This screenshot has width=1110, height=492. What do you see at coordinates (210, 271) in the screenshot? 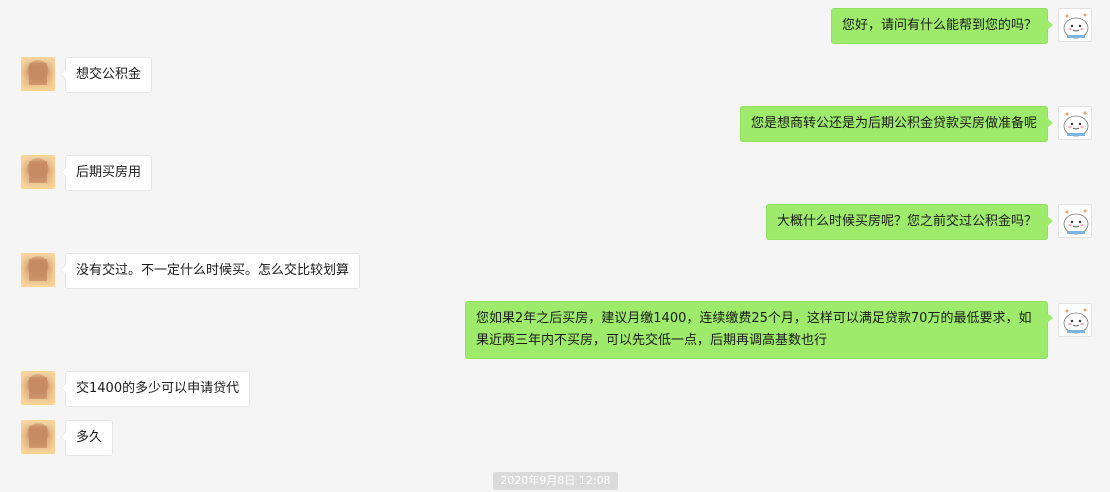
I see `message-bubble-received: 没有交过。不一定什么时候买。怎么交比较划算` at bounding box center [210, 271].